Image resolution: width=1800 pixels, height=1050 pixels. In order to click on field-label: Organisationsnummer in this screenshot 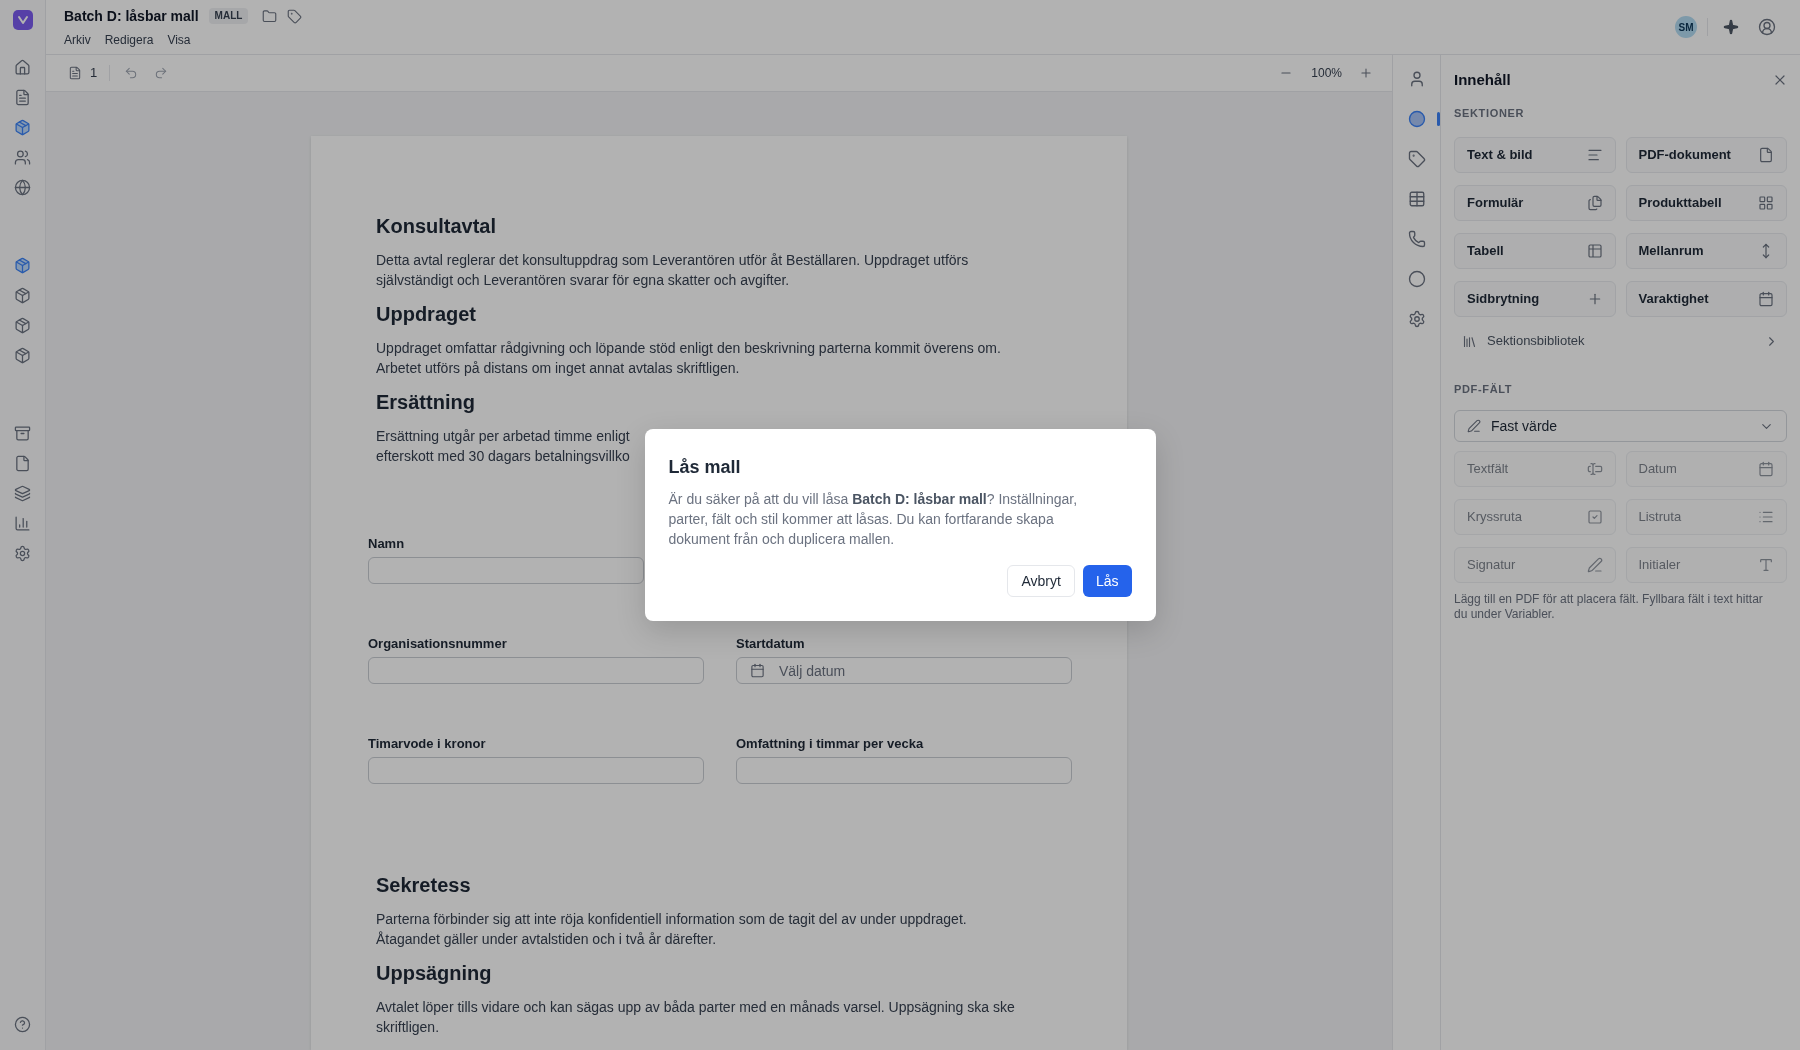, I will do `click(437, 644)`.